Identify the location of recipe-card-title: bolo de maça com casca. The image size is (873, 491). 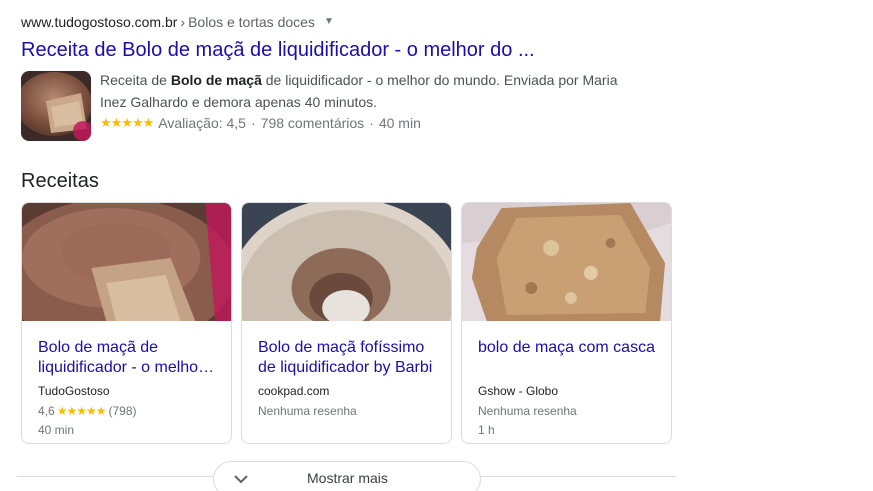
(566, 358).